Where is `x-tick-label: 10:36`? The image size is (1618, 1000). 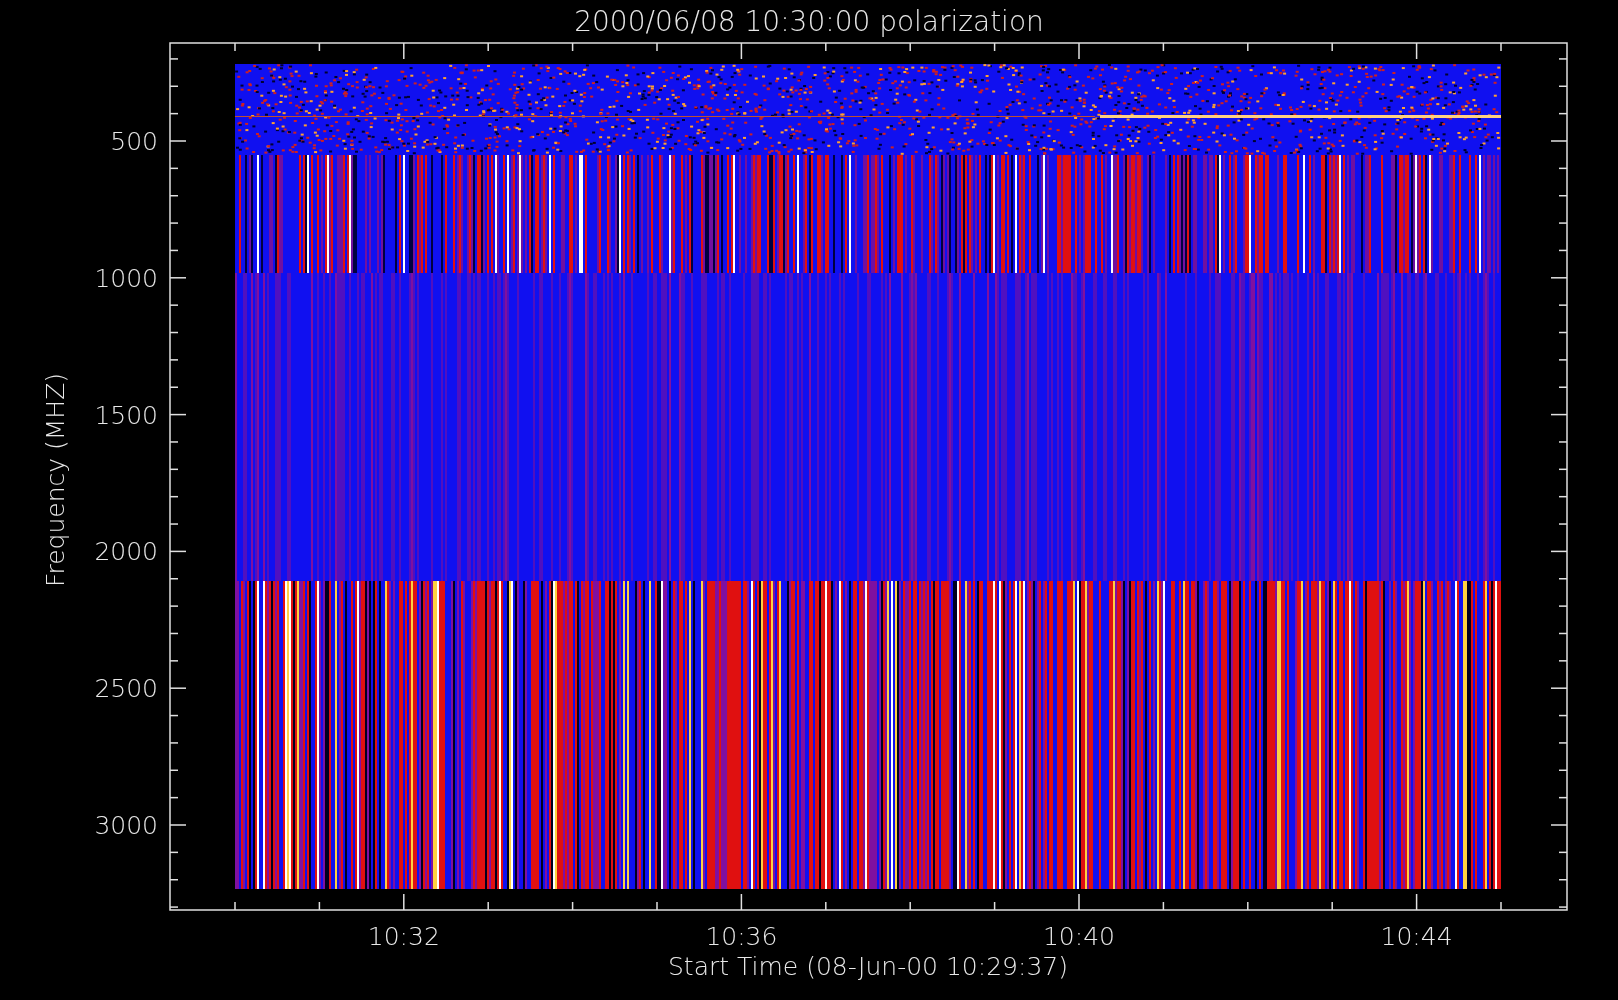 x-tick-label: 10:36 is located at coordinates (741, 936).